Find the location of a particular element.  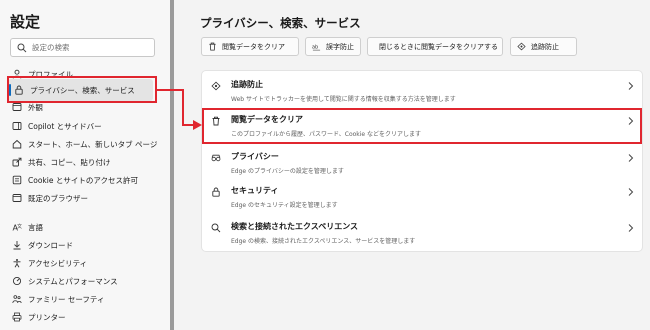

clear-on-close-button: 閉じるときに閲覧データをクリアする is located at coordinates (435, 46).